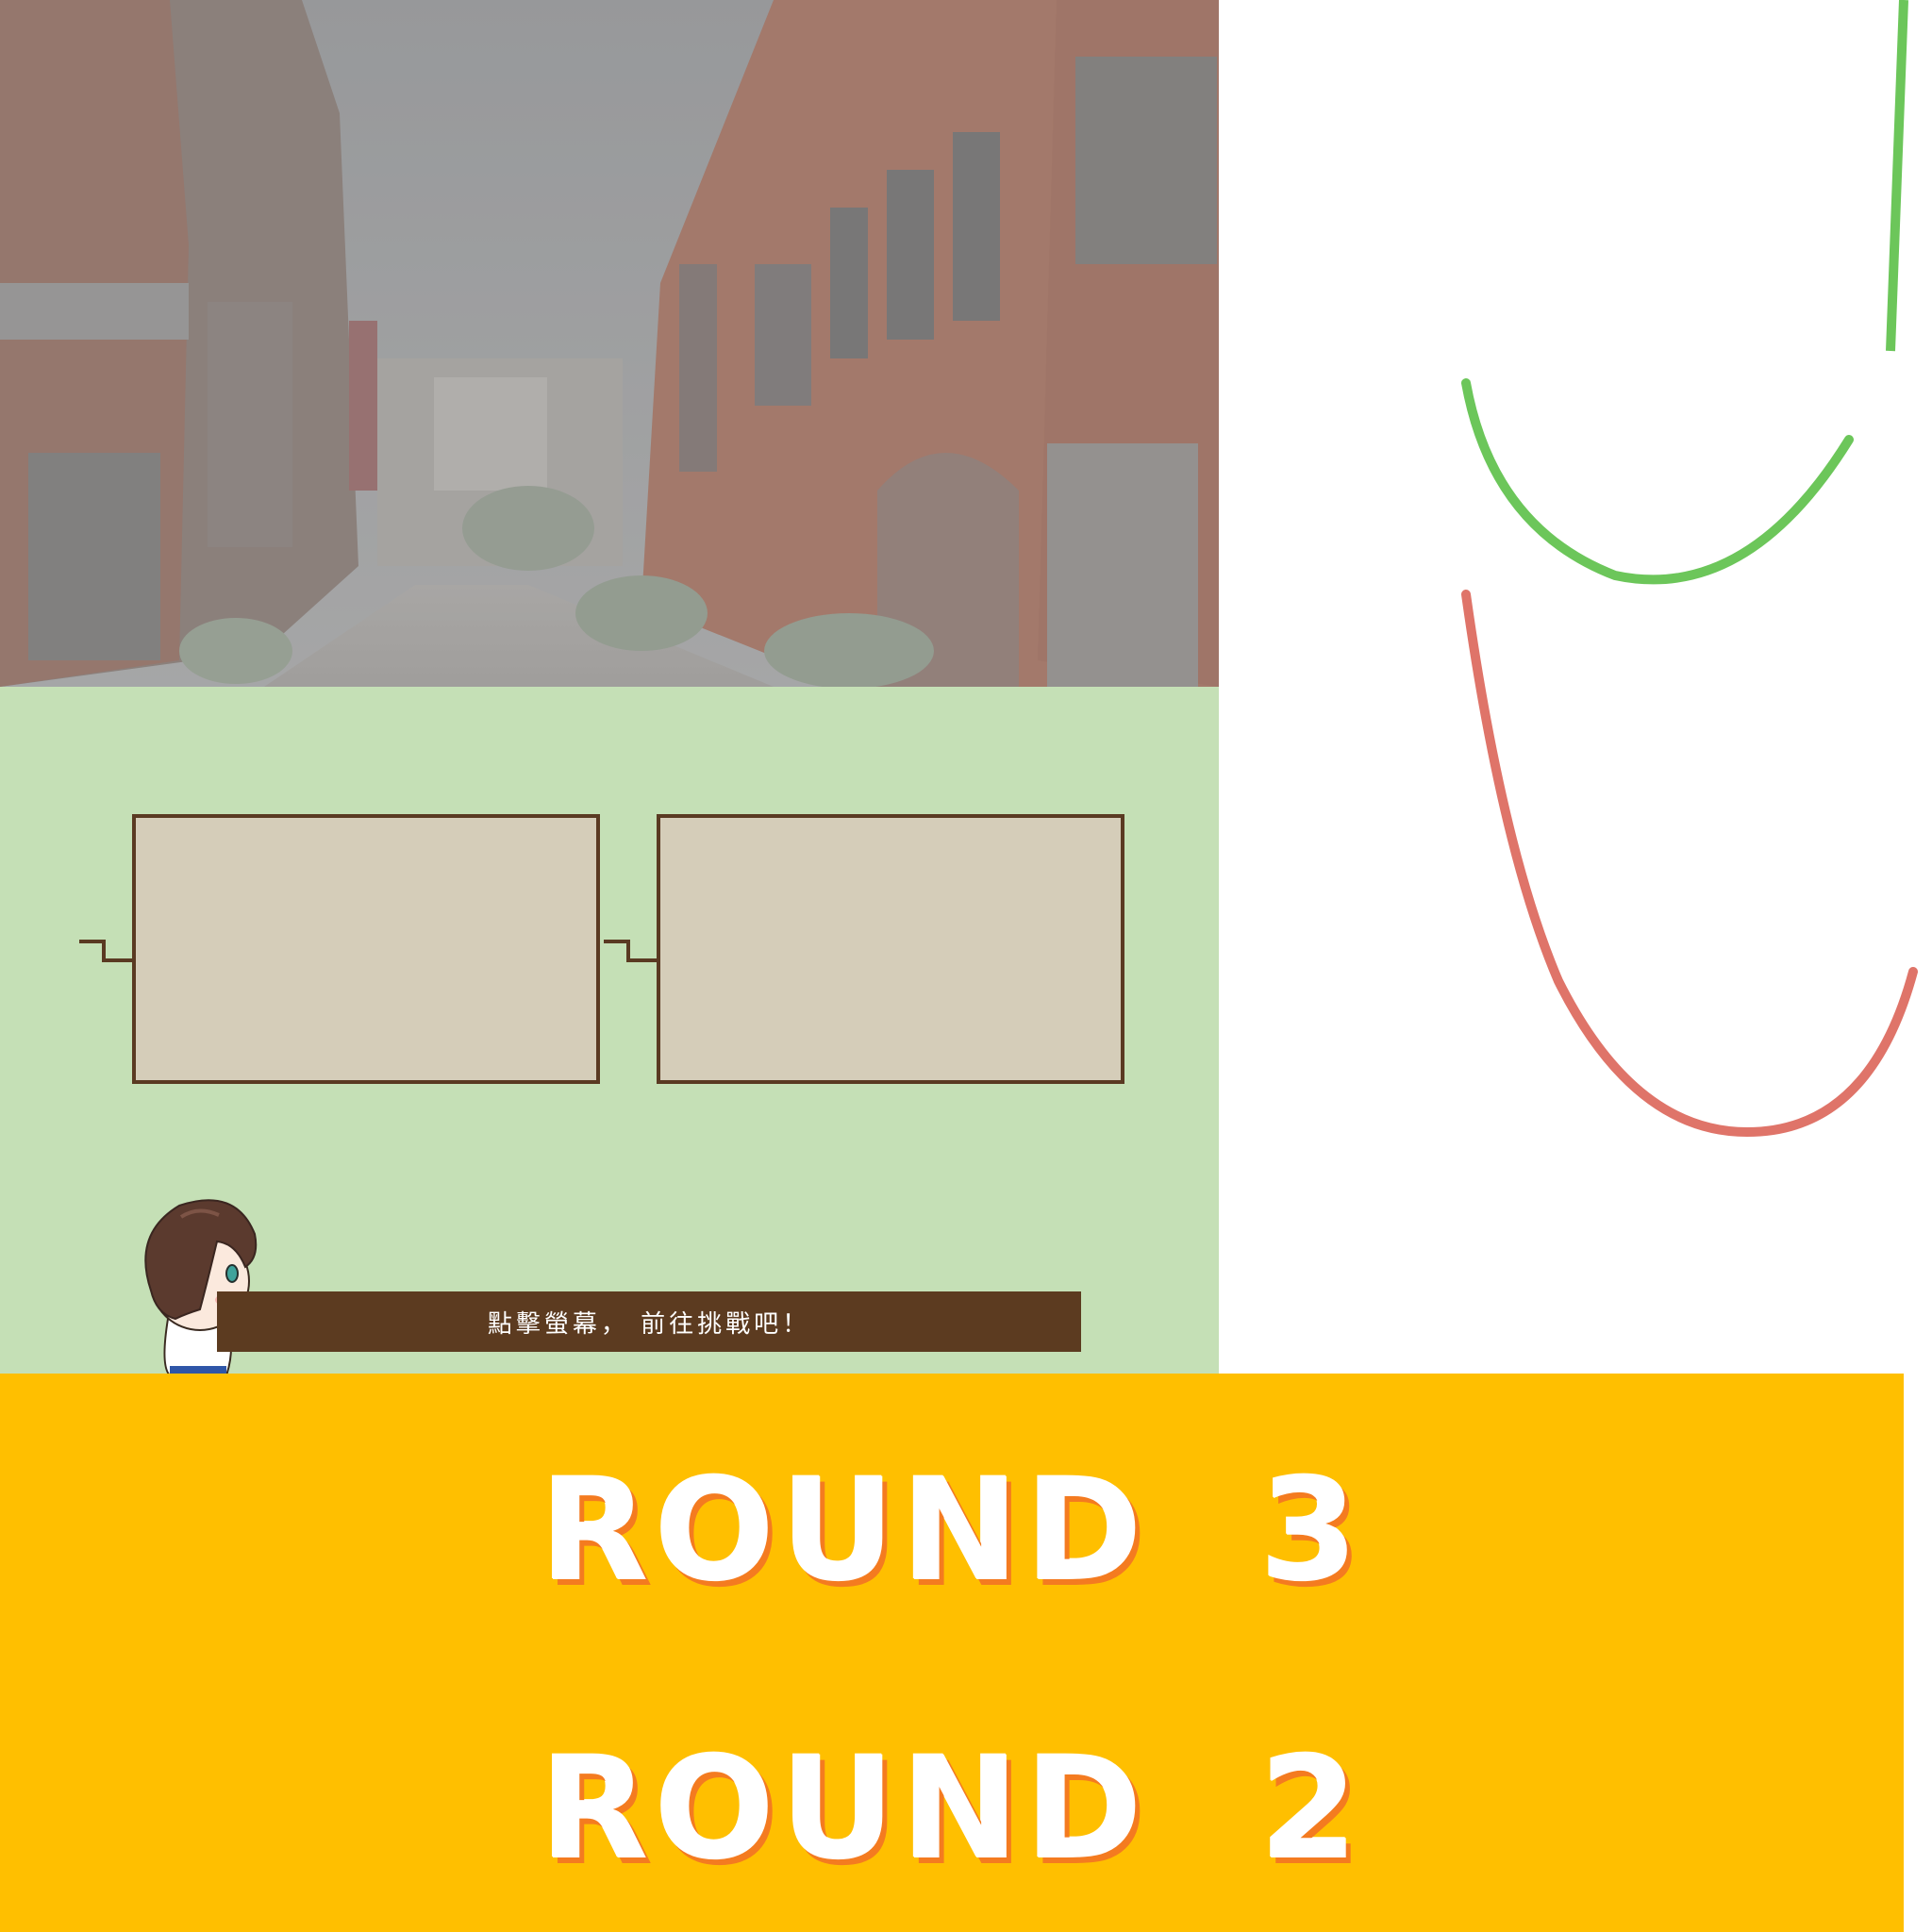  What do you see at coordinates (1897, 176) in the screenshot?
I see `green-arc-line` at bounding box center [1897, 176].